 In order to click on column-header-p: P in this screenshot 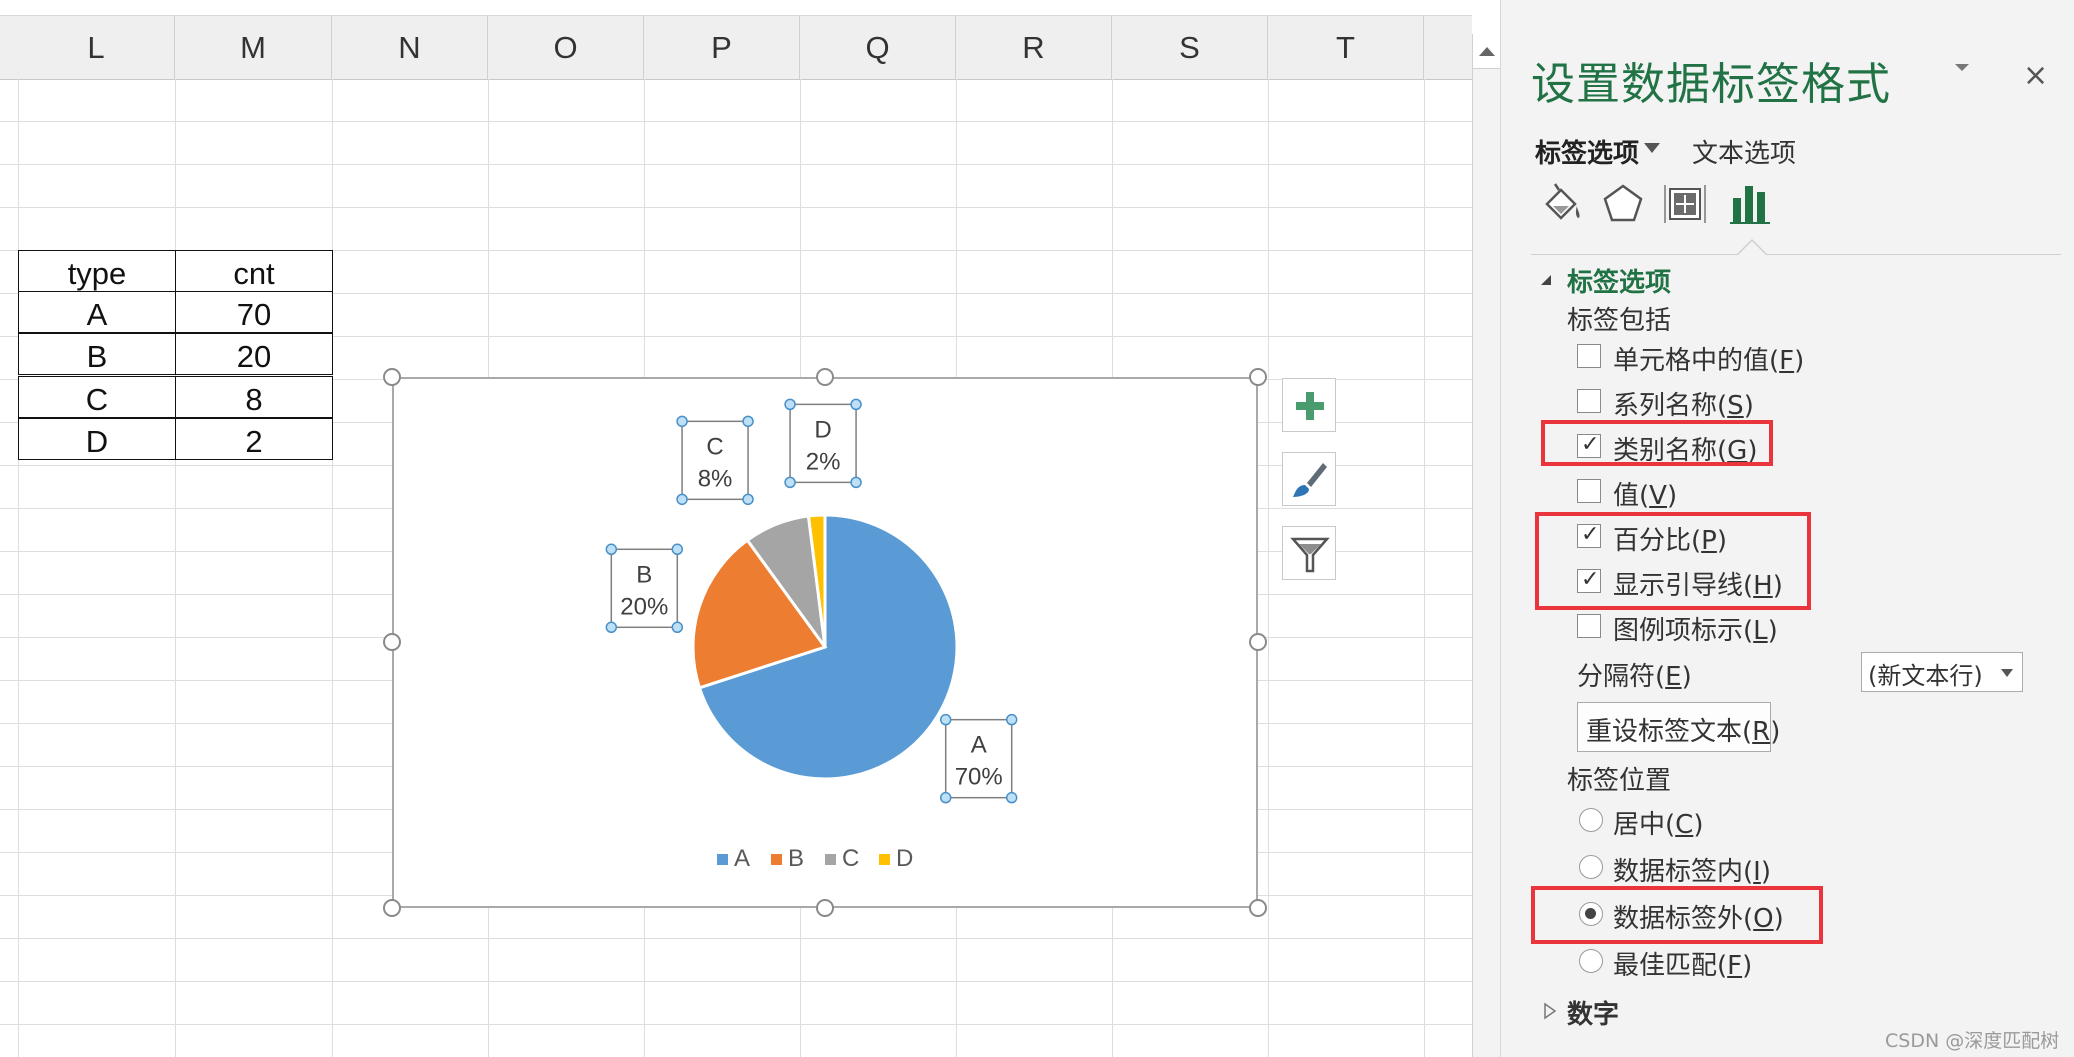, I will do `click(722, 47)`.